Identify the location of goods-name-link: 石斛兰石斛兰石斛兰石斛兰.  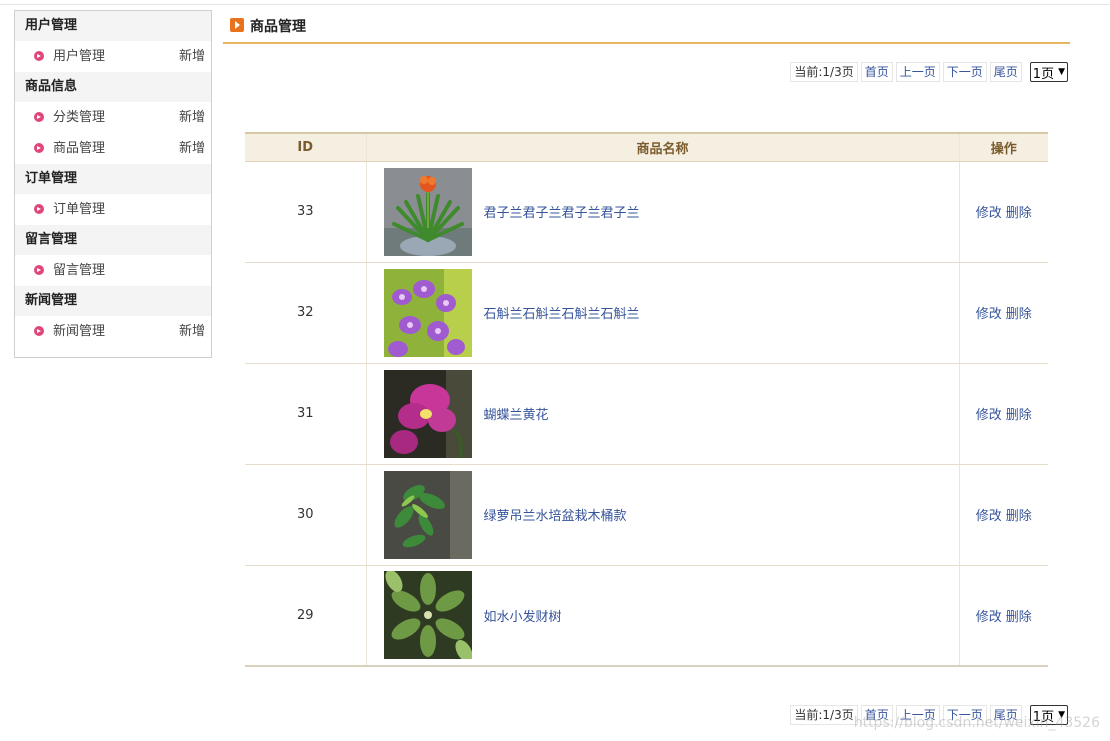
(562, 312).